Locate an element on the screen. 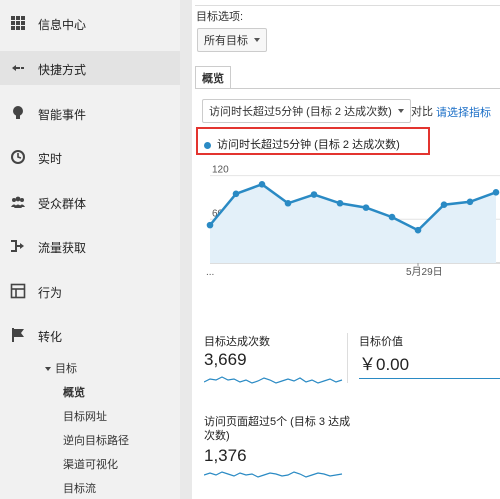 This screenshot has height=499, width=500. sidebar-item-label: 信息中心 is located at coordinates (62, 25).